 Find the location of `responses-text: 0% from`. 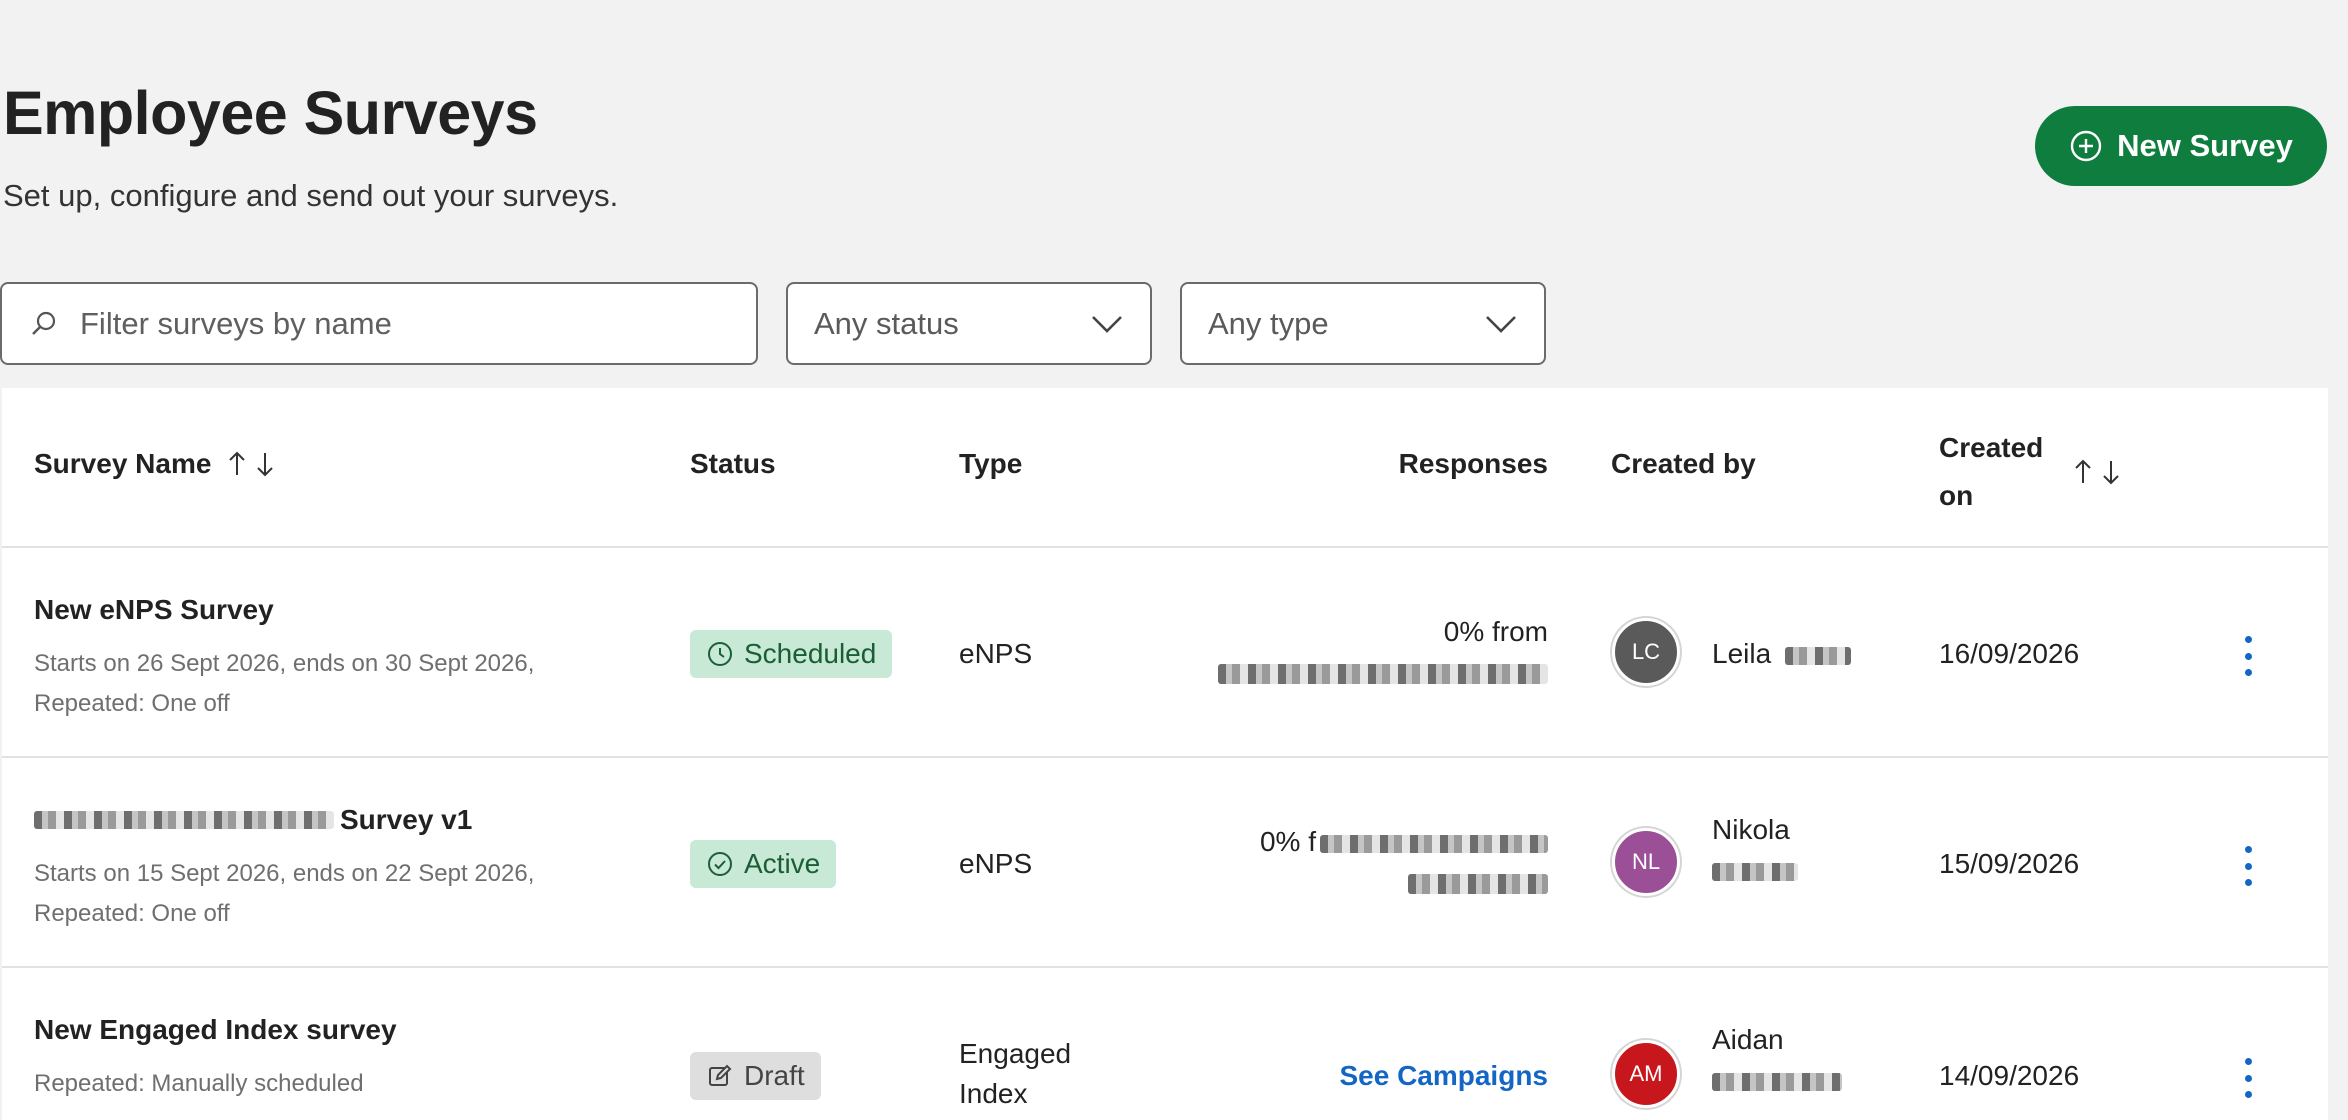

responses-text: 0% from is located at coordinates (1495, 631).